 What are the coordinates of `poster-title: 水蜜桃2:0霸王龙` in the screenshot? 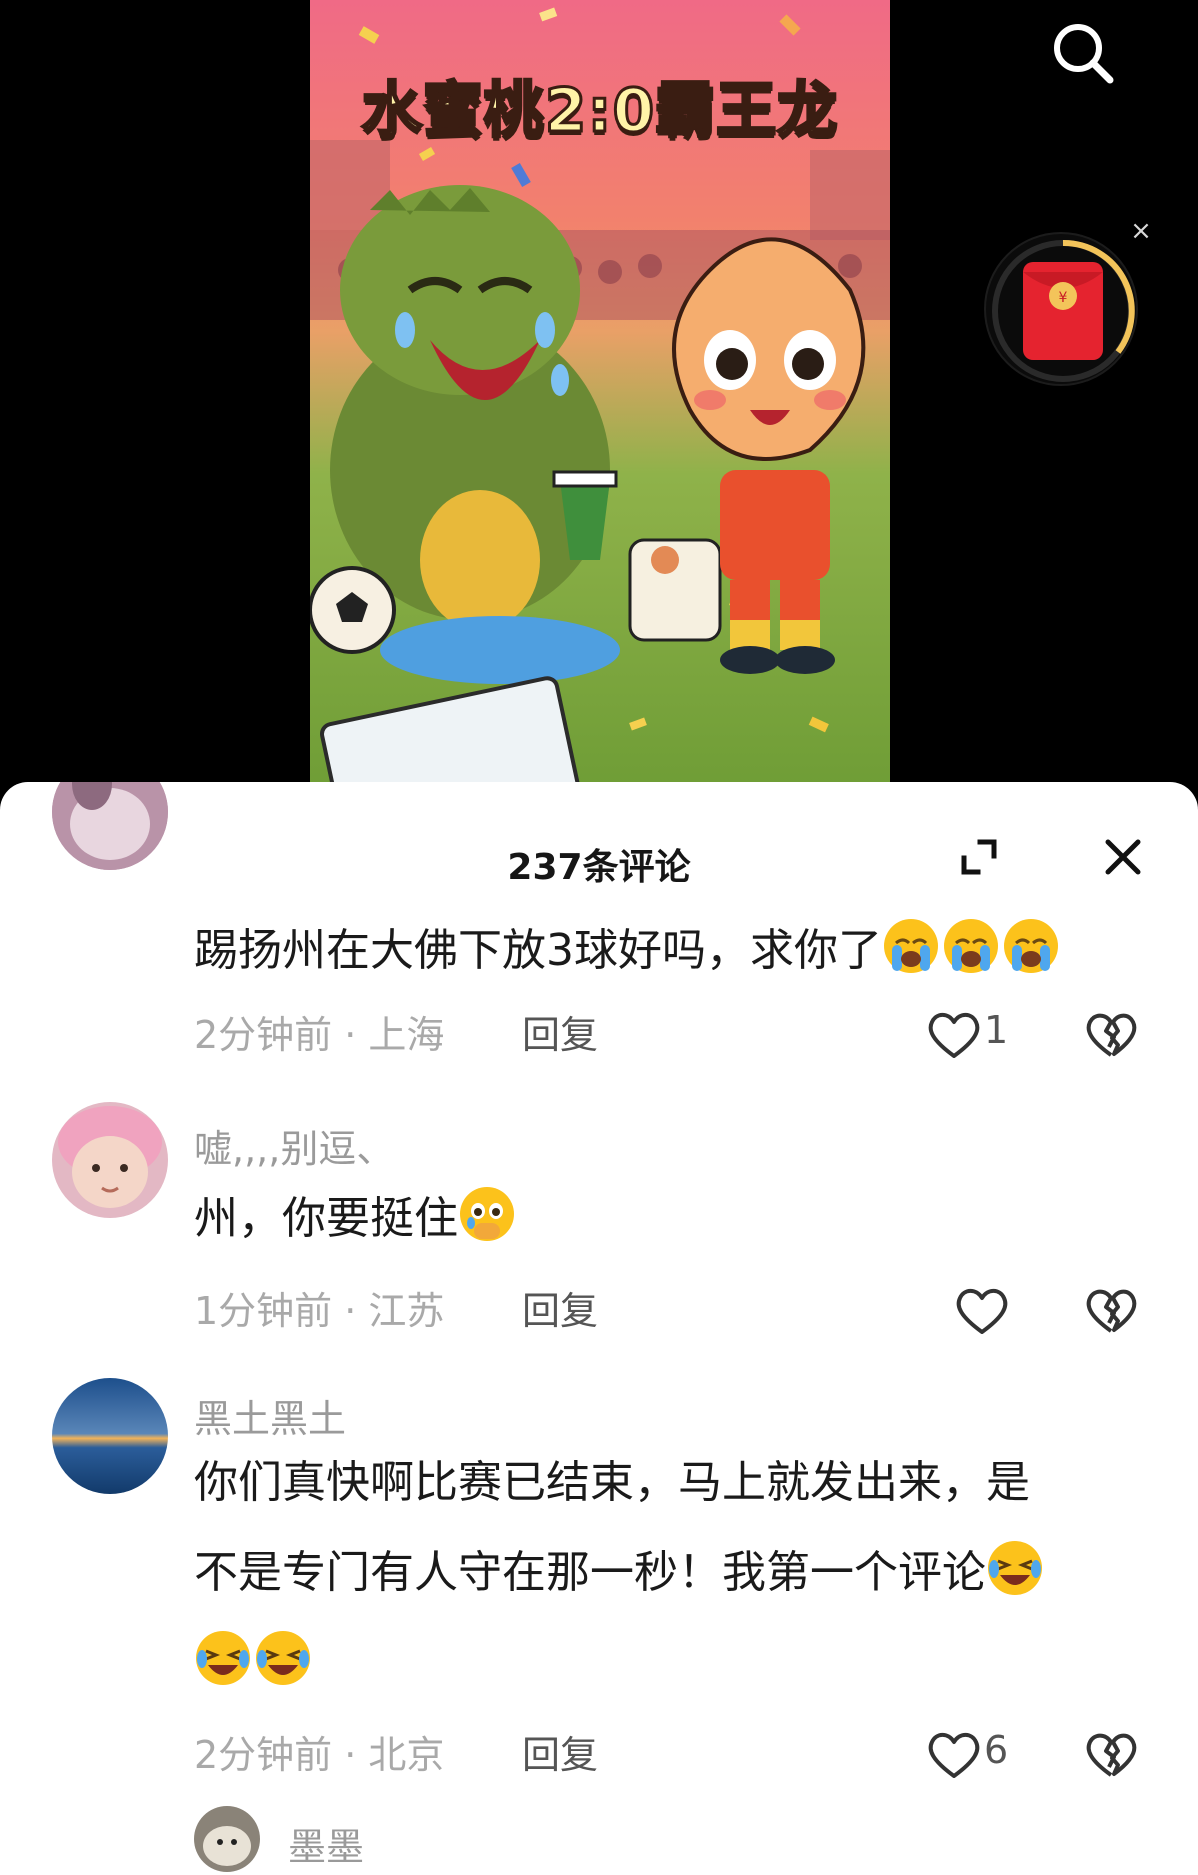 It's located at (599, 111).